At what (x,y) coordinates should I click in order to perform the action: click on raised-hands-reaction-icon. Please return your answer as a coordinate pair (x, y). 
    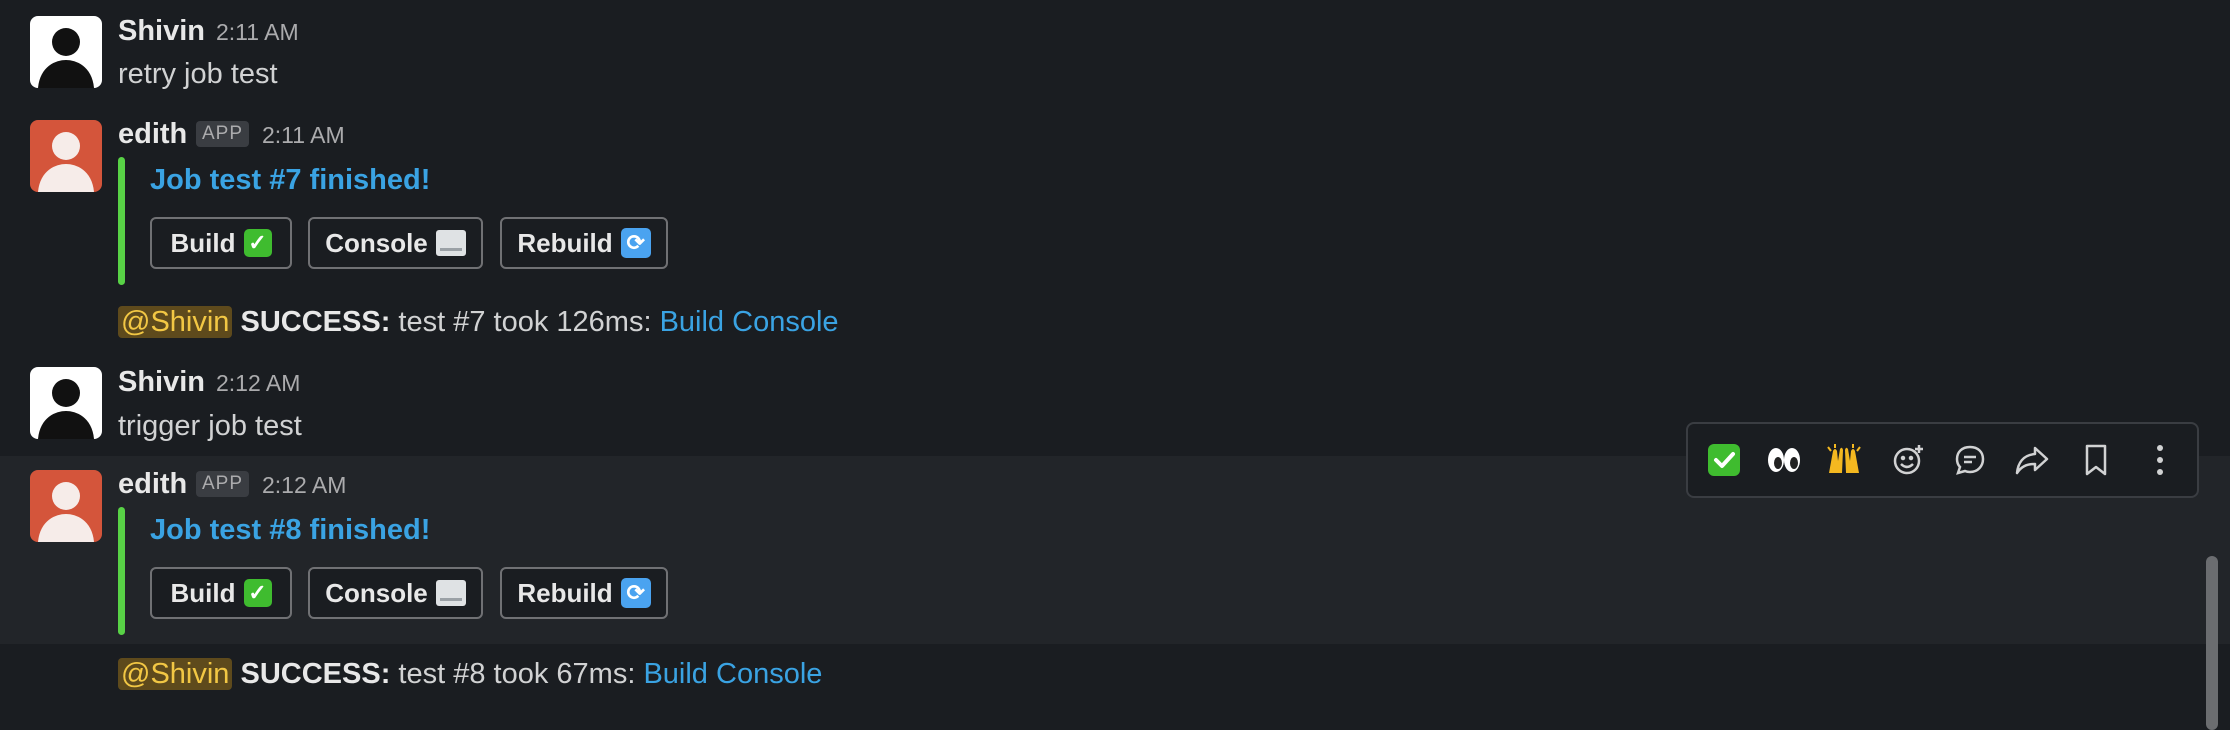
    Looking at the image, I should click on (1844, 460).